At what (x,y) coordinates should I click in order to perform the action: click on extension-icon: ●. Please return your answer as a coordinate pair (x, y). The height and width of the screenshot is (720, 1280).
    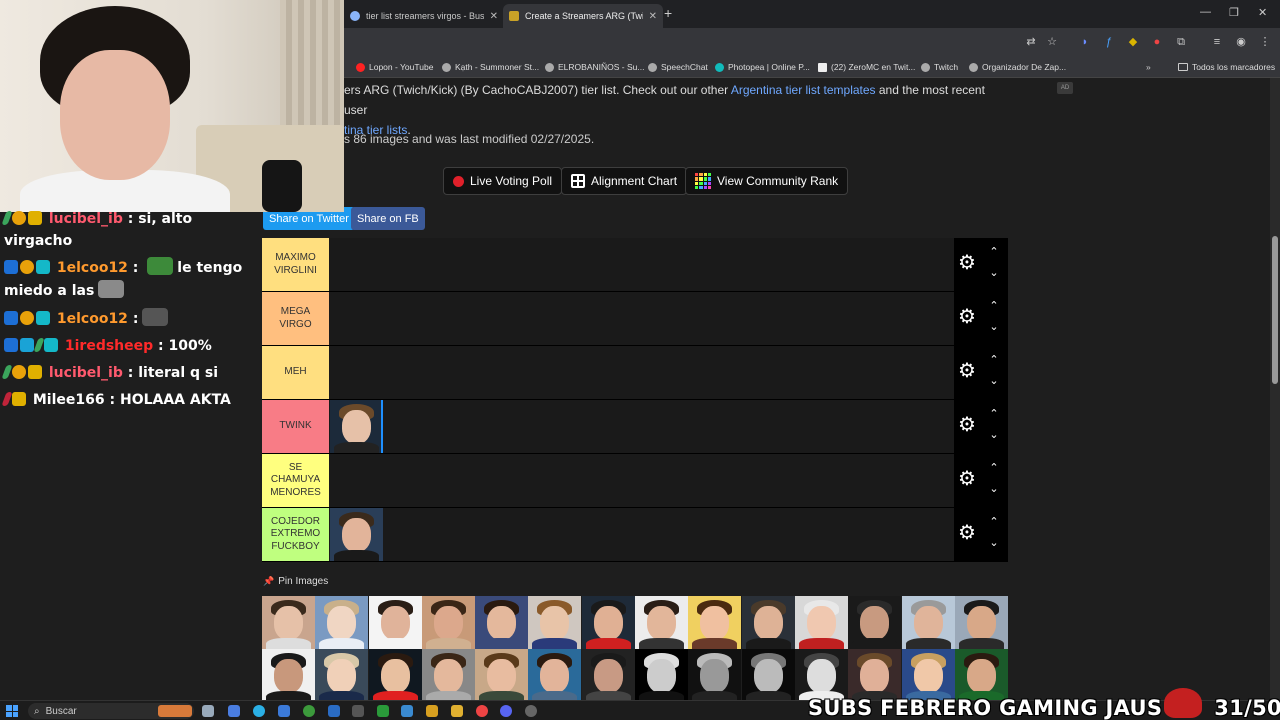
    Looking at the image, I should click on (1157, 42).